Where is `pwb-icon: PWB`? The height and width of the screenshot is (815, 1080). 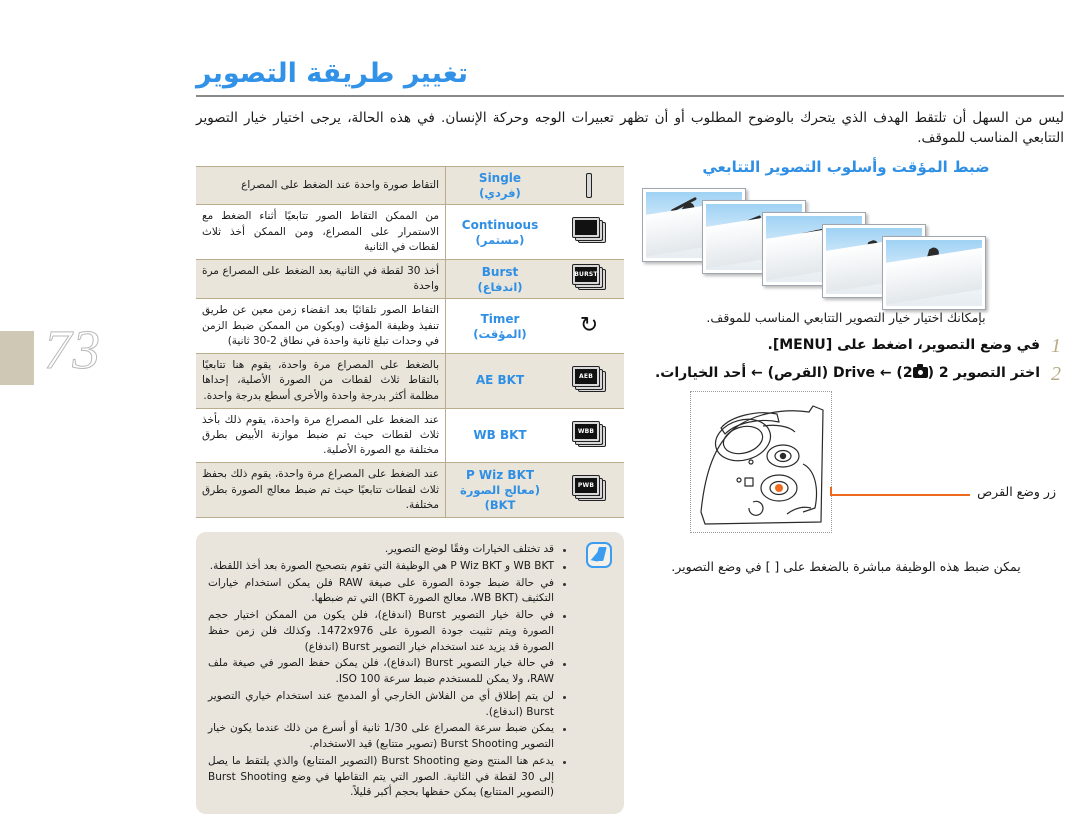 pwb-icon: PWB is located at coordinates (589, 488).